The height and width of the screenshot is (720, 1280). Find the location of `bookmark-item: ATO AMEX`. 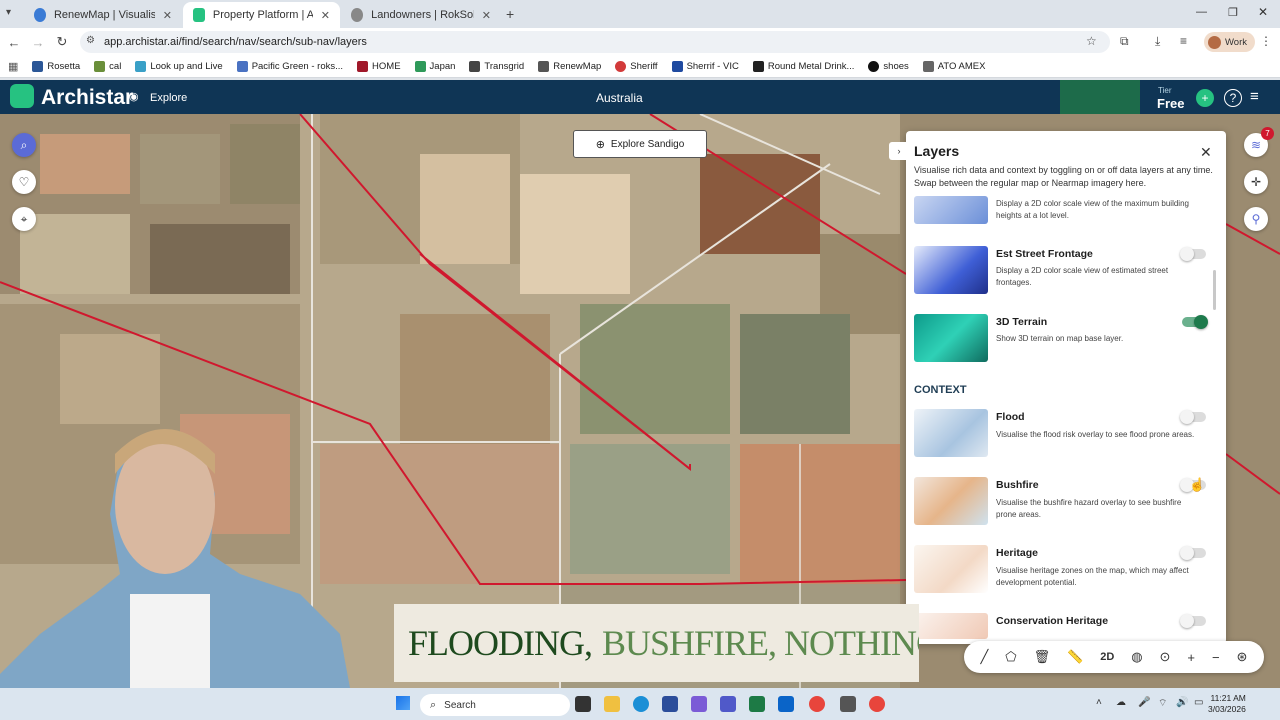

bookmark-item: ATO AMEX is located at coordinates (953, 66).